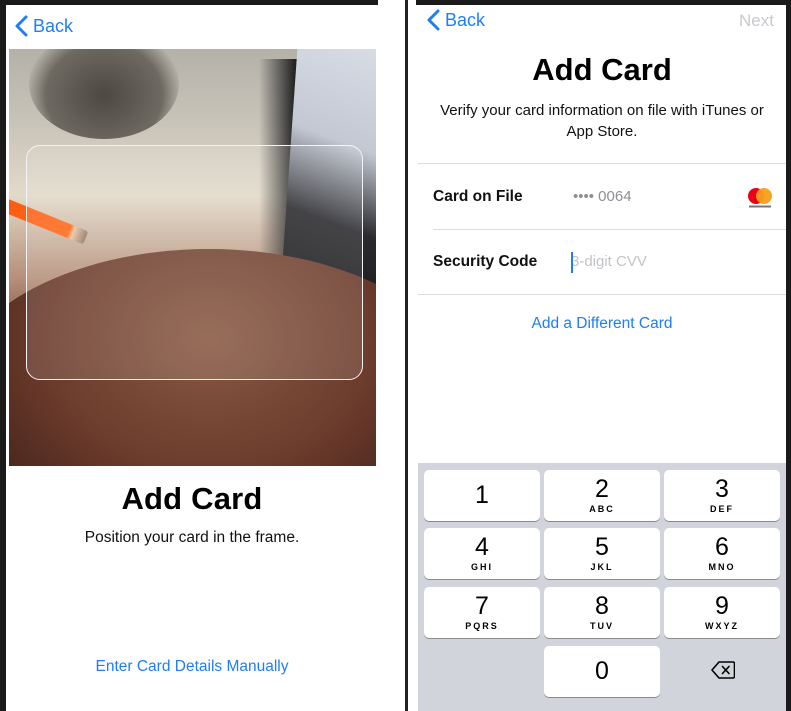  Describe the element at coordinates (602, 196) in the screenshot. I see `card-on-file-value: •••• 0064` at that location.